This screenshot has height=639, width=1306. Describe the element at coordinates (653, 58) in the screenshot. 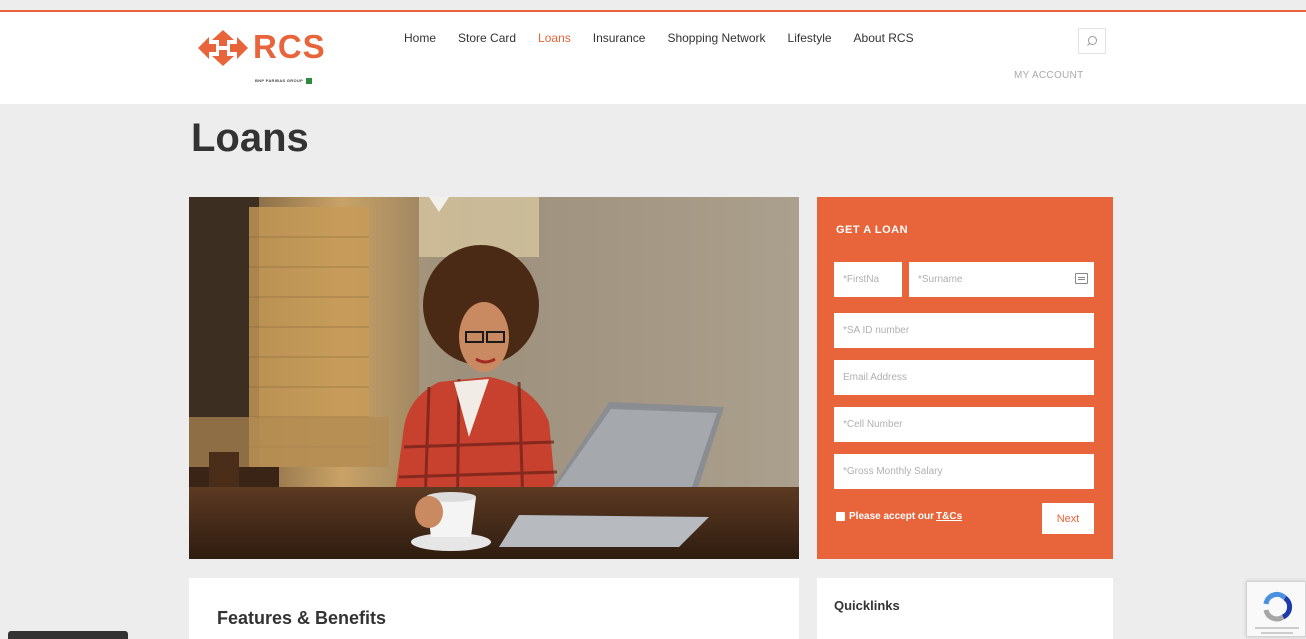

I see `site-header` at that location.